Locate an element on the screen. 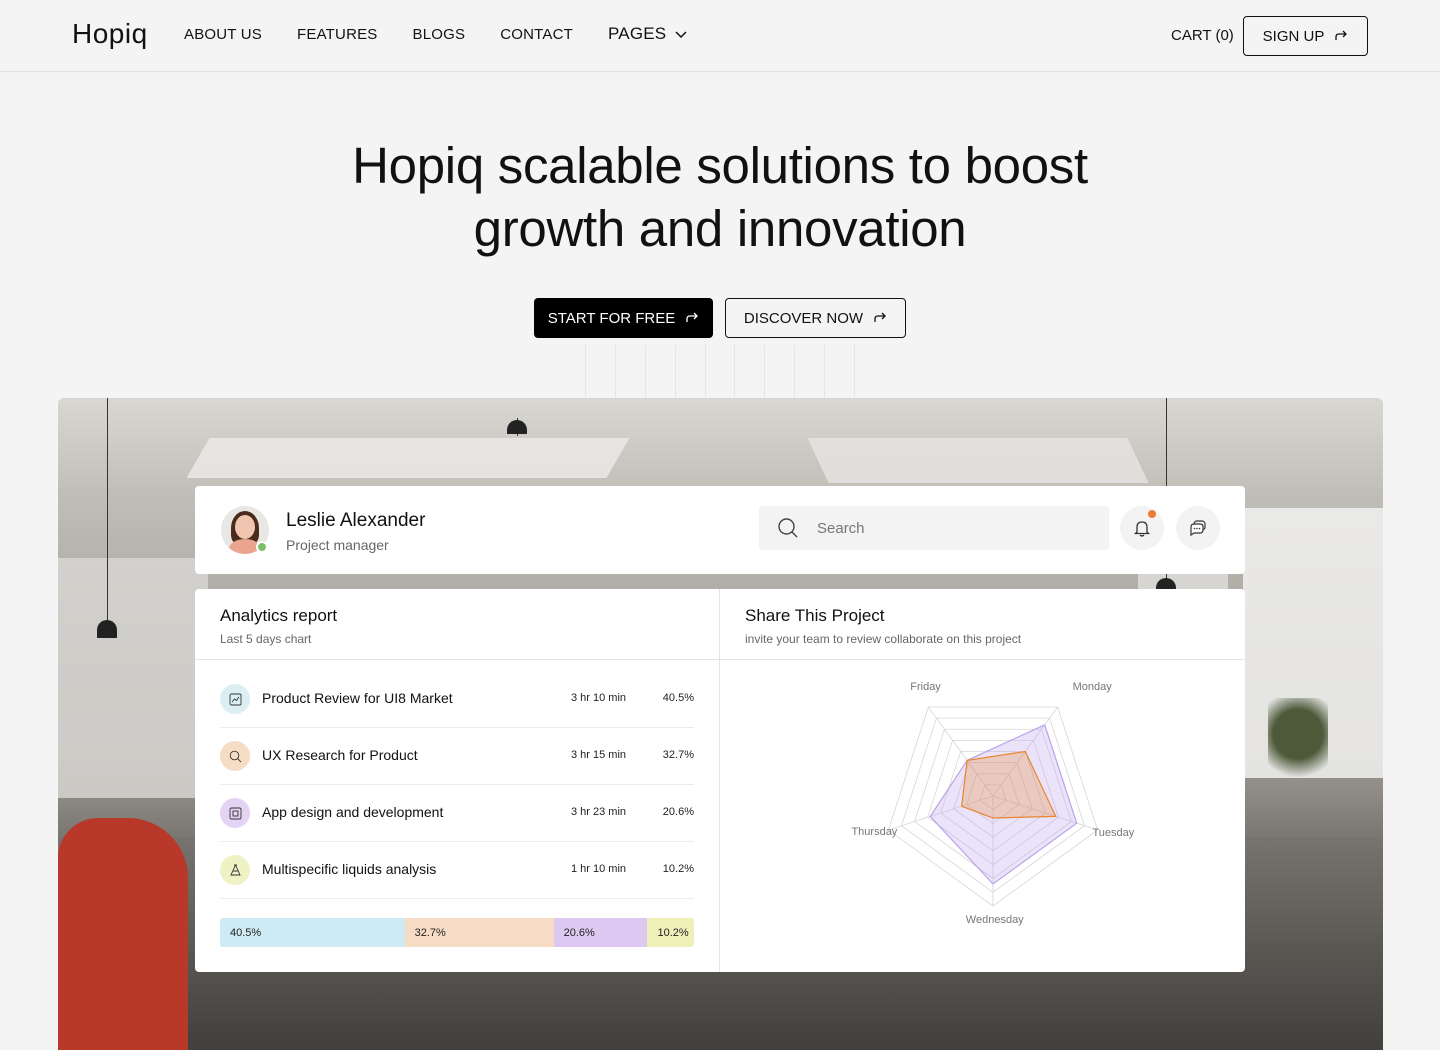 Image resolution: width=1440 pixels, height=1050 pixels. bell-icon is located at coordinates (1142, 529).